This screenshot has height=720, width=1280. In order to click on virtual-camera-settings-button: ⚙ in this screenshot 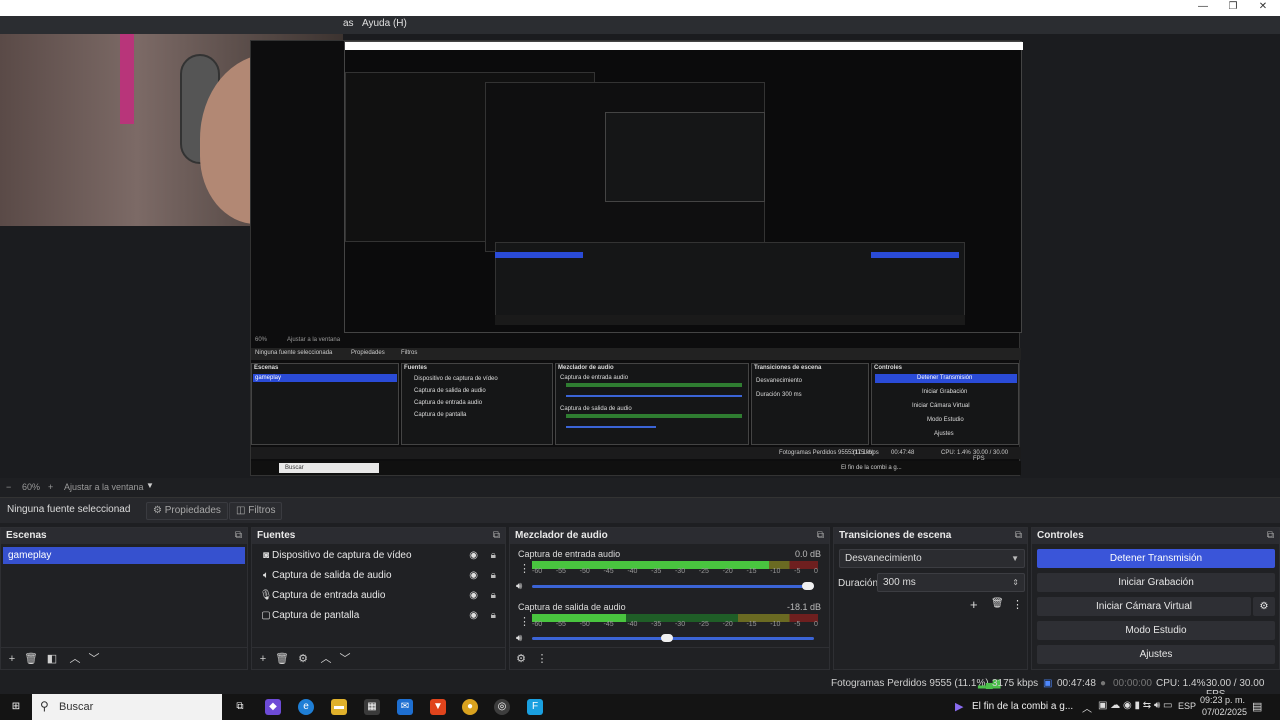, I will do `click(1264, 606)`.